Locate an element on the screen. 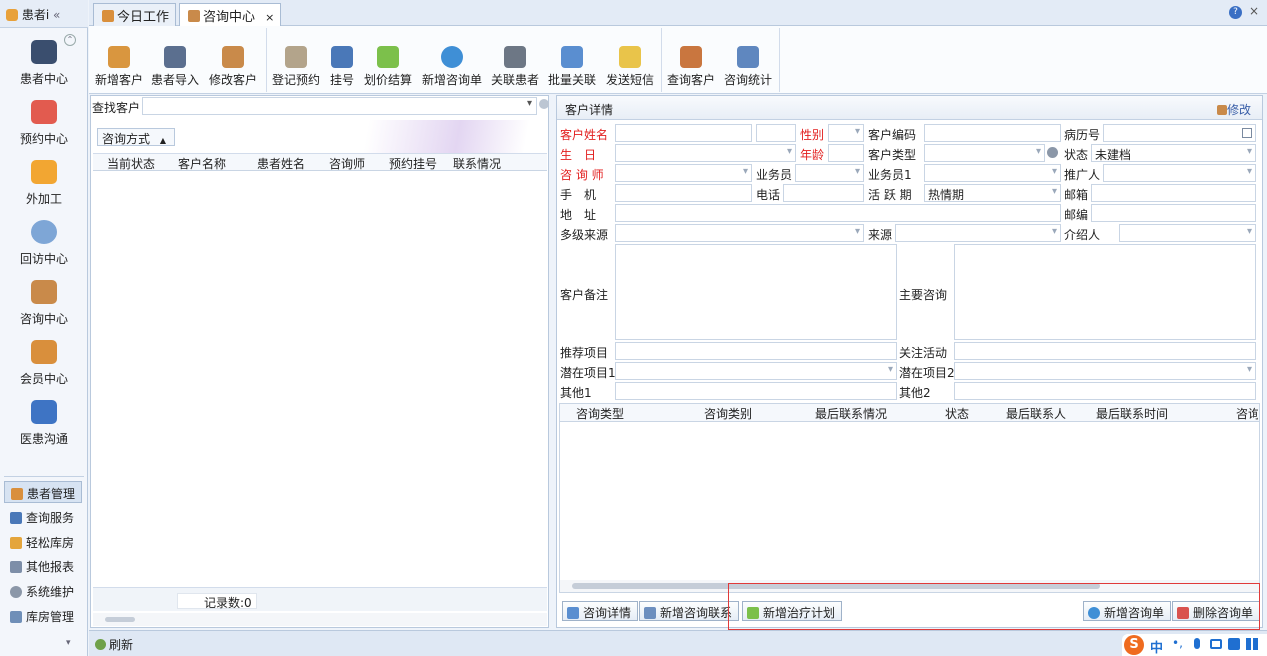 Image resolution: width=1267 pixels, height=656 pixels. customer-name-extra-input is located at coordinates (776, 133).